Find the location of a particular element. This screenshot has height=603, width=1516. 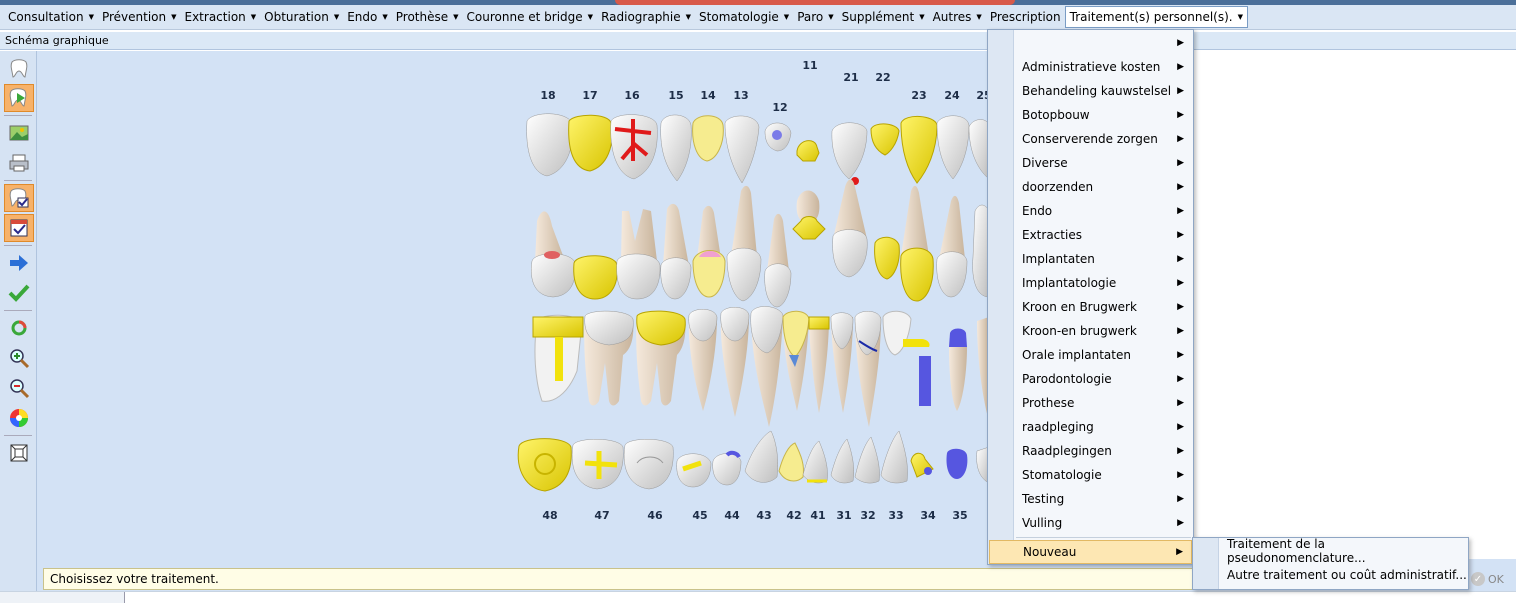

menu-radiographie: Radiographie ▼ is located at coordinates (646, 17).